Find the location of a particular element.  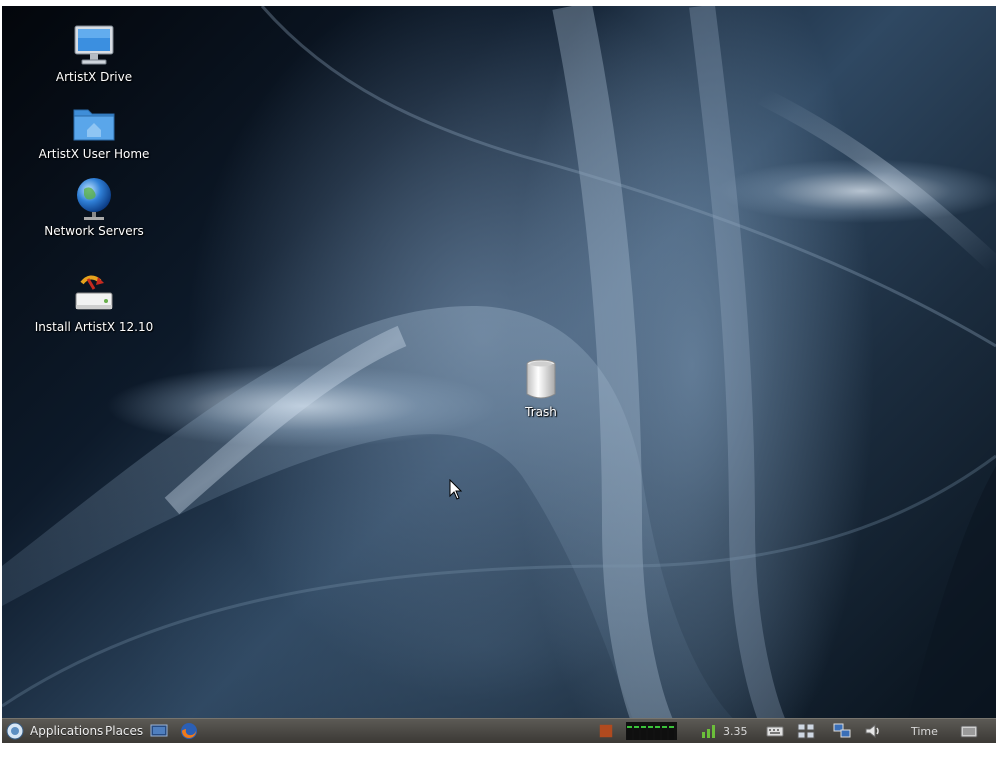

firefox-icon is located at coordinates (189, 731).